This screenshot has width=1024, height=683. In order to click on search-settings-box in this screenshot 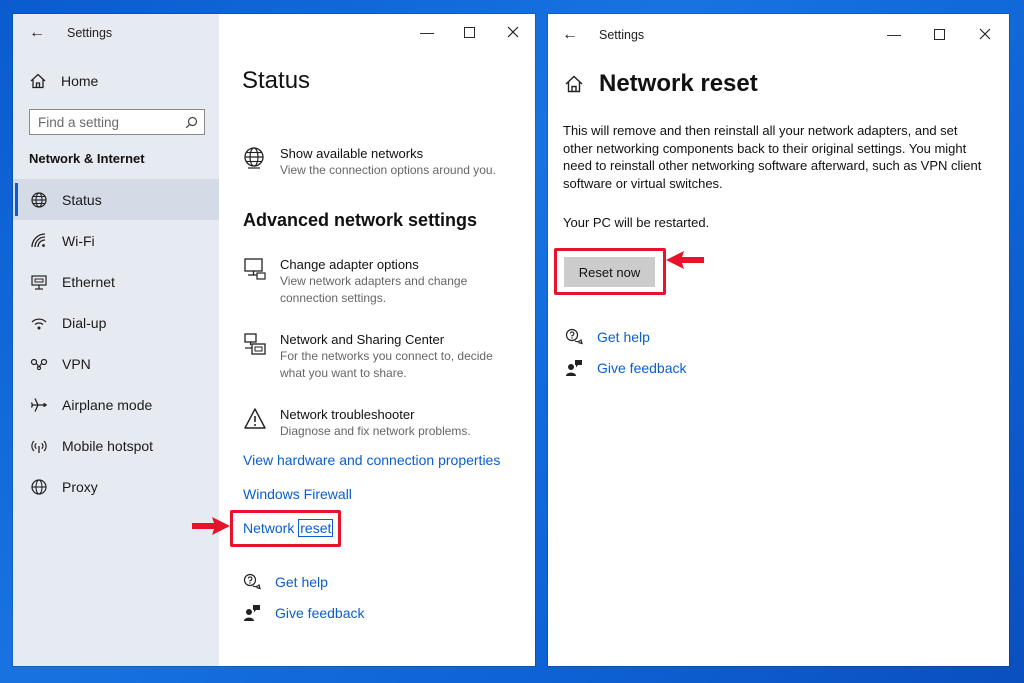, I will do `click(117, 122)`.